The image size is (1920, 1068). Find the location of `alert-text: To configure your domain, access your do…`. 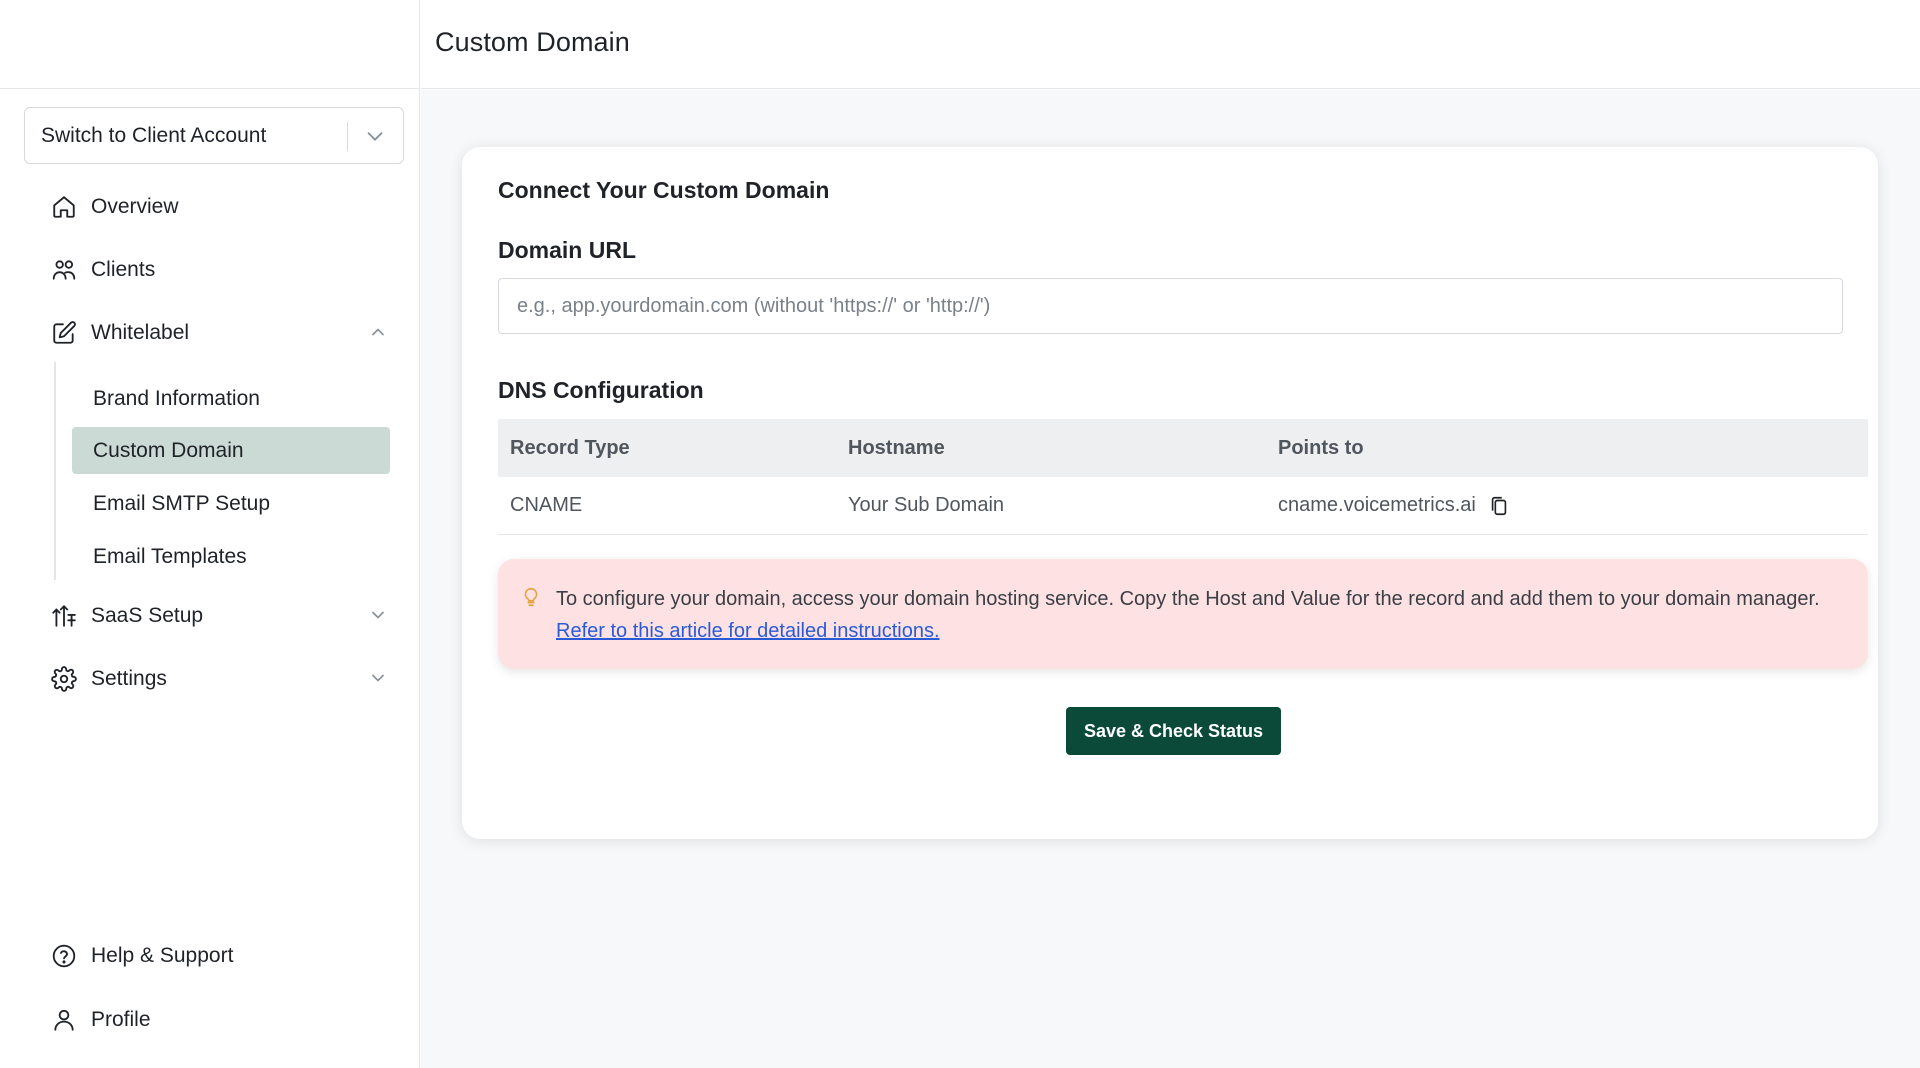

alert-text: To configure your domain, access your do… is located at coordinates (1201, 615).